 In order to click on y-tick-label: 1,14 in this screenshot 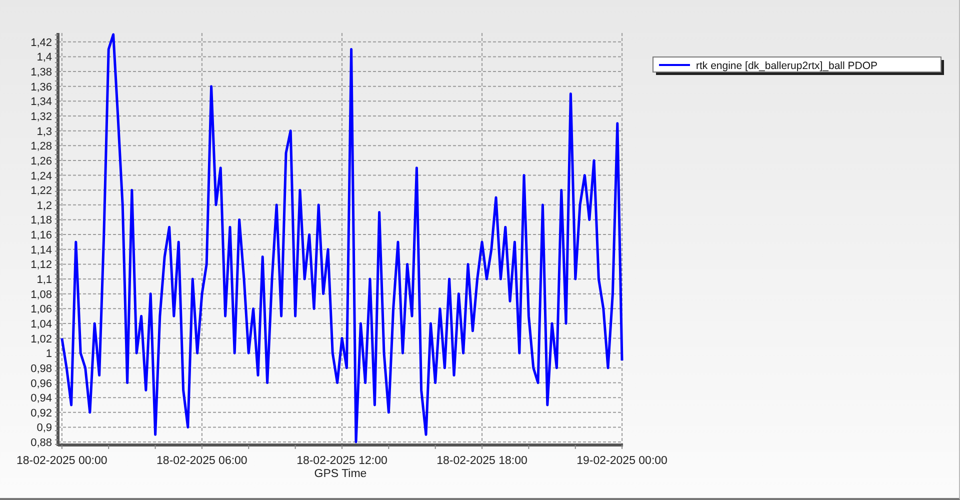, I will do `click(41, 250)`.